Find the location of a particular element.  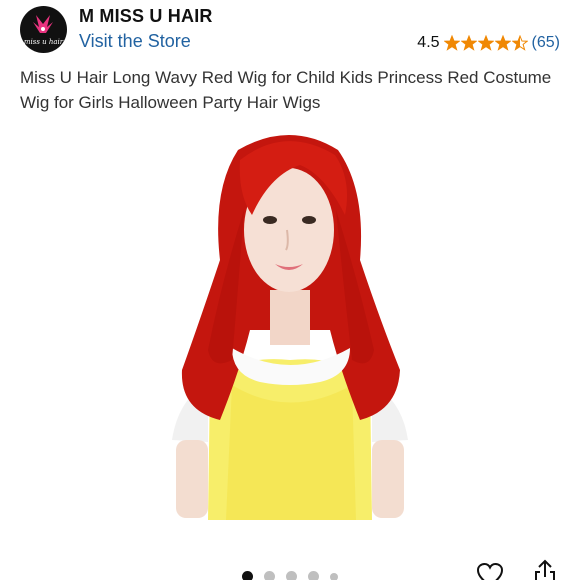

star-rating is located at coordinates (485, 43).